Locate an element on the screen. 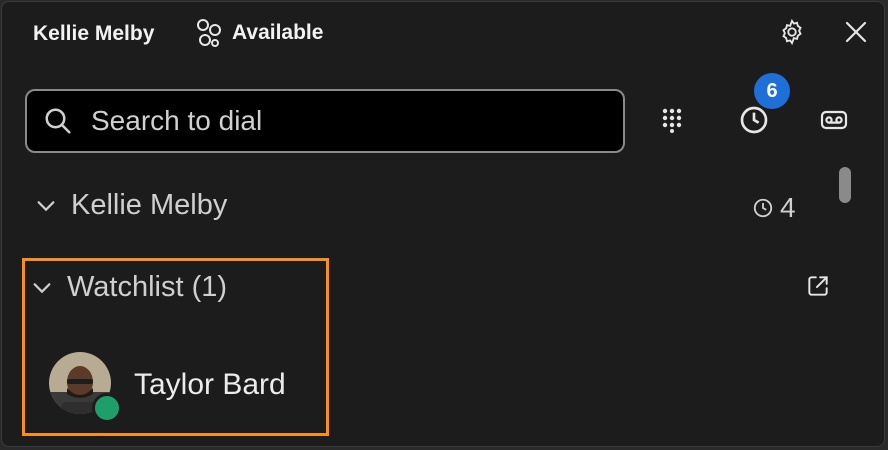 Image resolution: width=888 pixels, height=450 pixels. section-own-line-label: Kellie Melby is located at coordinates (149, 205).